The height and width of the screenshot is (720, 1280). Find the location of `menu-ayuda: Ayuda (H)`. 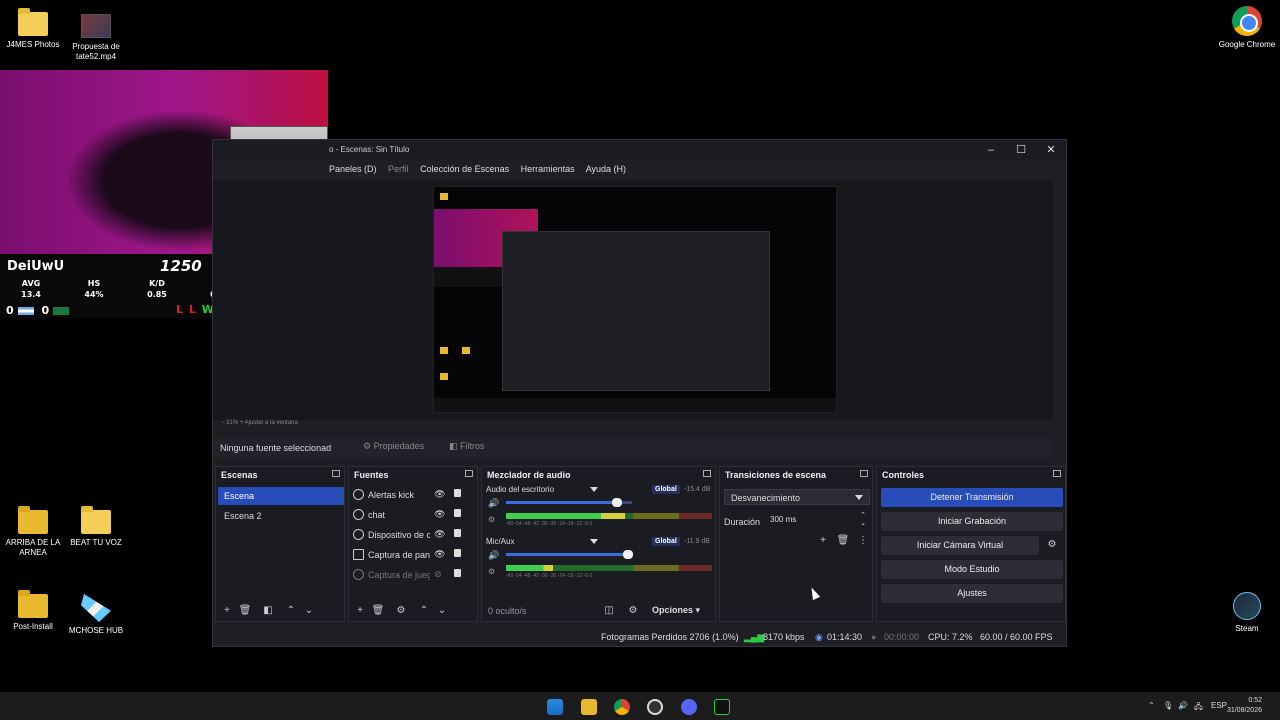

menu-ayuda: Ayuda (H) is located at coordinates (606, 169).